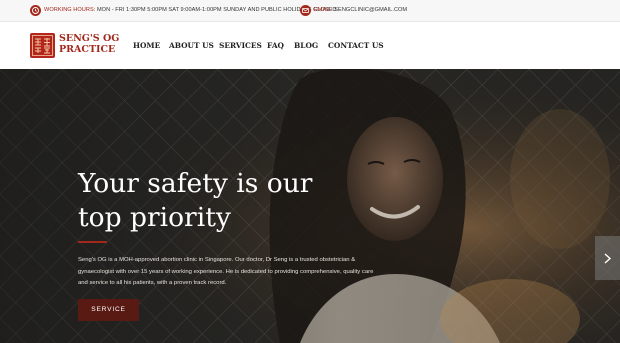 This screenshot has height=343, width=620. I want to click on email-link: SENGCLINIC@GMAIL.COM, so click(370, 10).